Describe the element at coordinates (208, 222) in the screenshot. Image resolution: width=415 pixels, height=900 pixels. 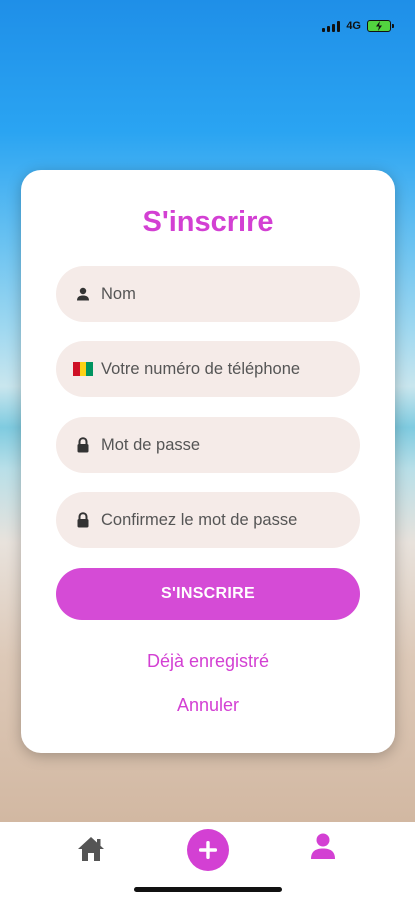
I see `page-title: S'inscrire` at that location.